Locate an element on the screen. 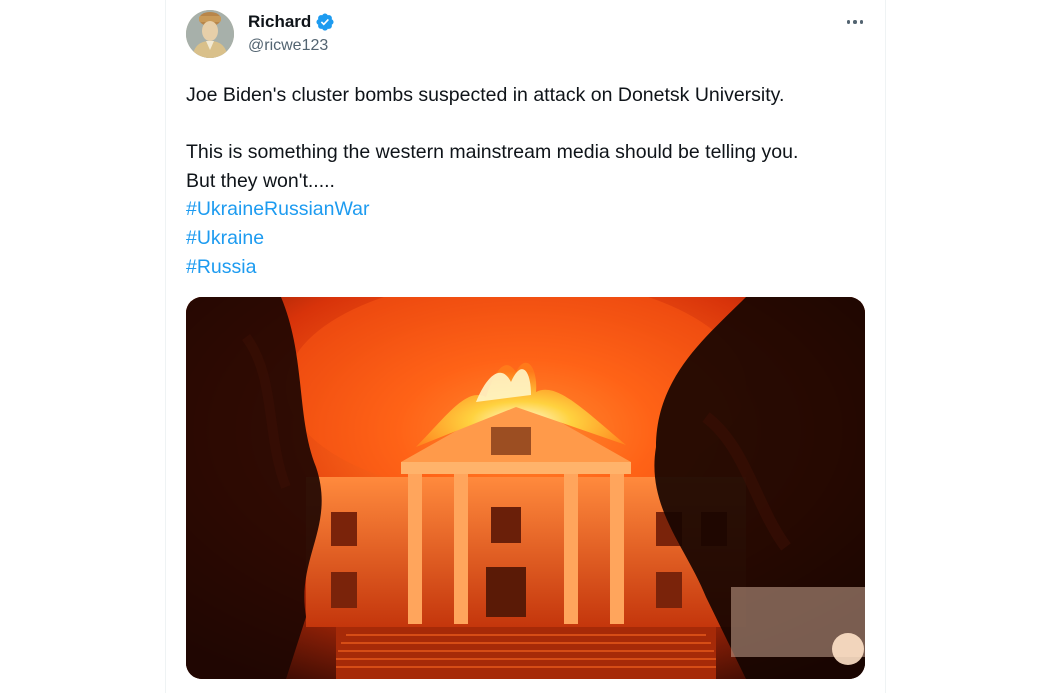 The image size is (1050, 693). author-name-row: Richard is located at coordinates (291, 22).